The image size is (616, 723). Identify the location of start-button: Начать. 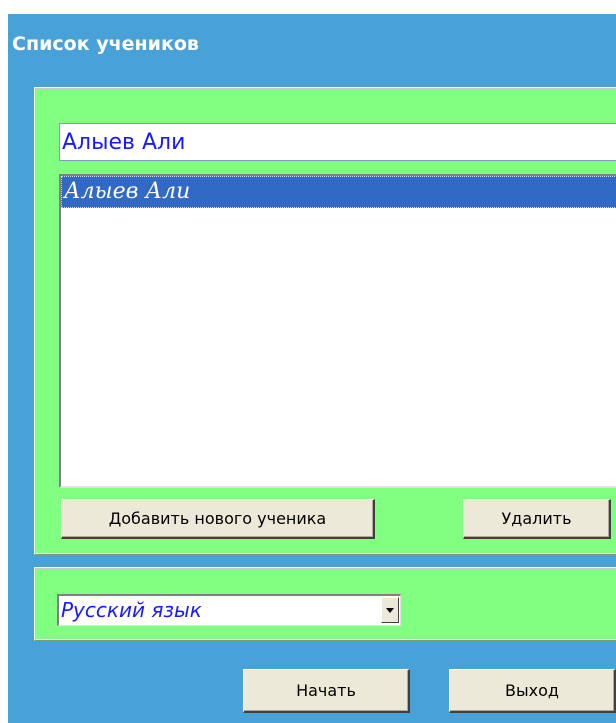
(326, 691).